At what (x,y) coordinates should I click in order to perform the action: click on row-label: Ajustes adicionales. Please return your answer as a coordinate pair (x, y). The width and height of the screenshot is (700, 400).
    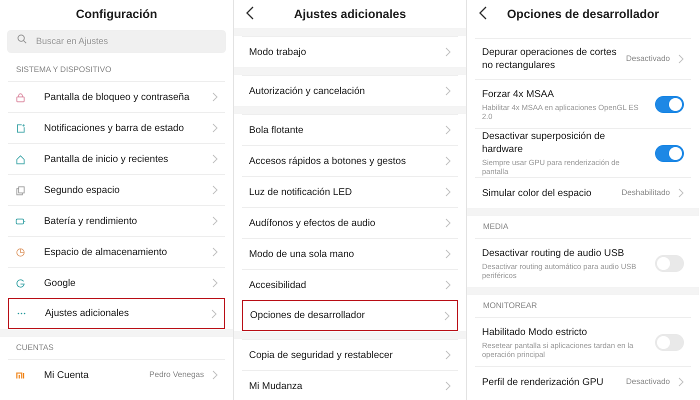
    Looking at the image, I should click on (87, 313).